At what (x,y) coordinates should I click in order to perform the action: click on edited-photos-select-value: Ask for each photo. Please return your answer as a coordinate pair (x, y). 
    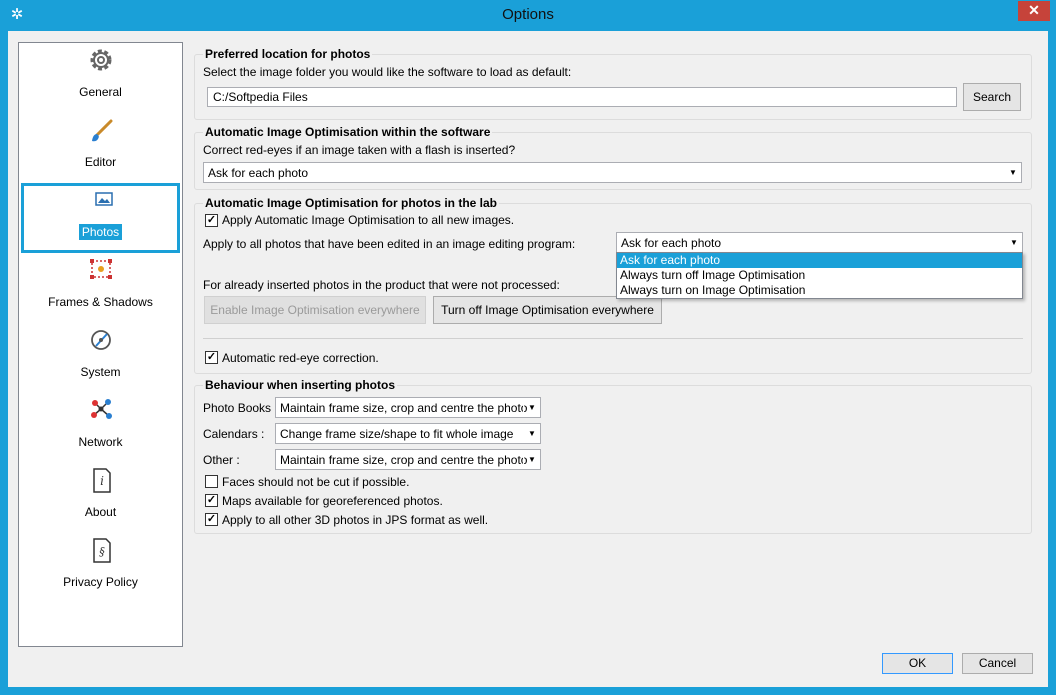
    Looking at the image, I should click on (671, 243).